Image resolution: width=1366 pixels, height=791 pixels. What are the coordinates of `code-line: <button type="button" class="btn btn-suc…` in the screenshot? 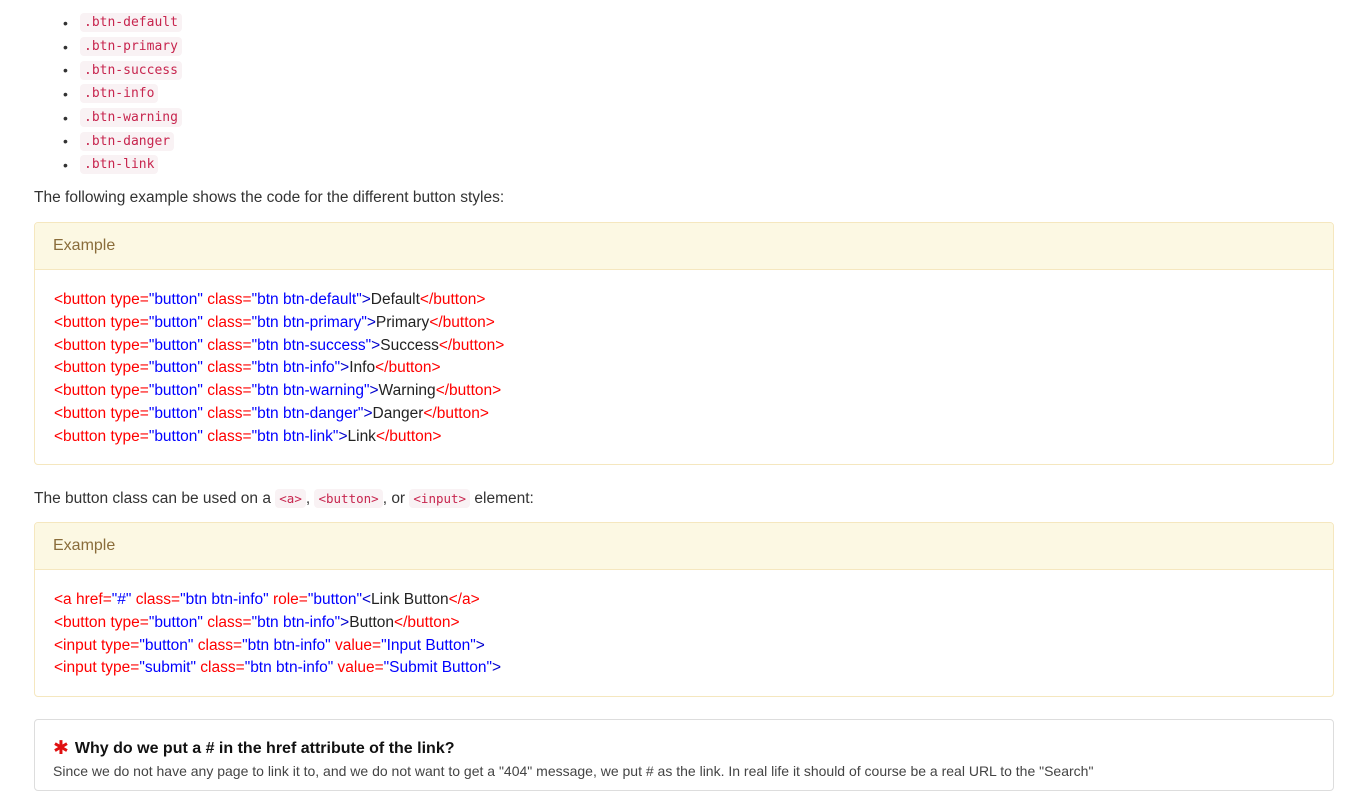 It's located at (279, 345).